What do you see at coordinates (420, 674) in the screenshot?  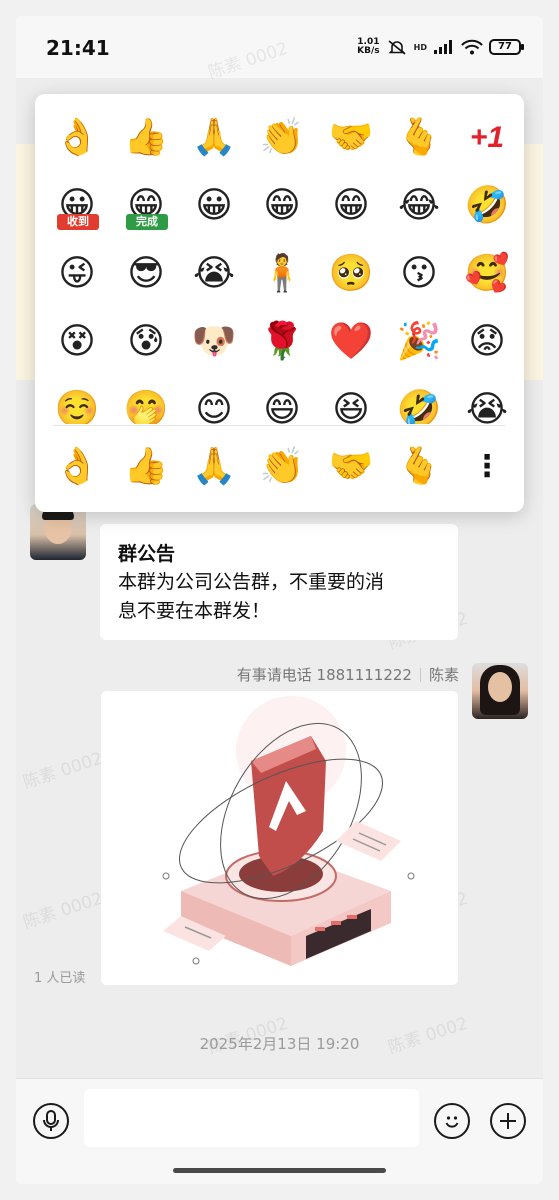 I see `sender-separator` at bounding box center [420, 674].